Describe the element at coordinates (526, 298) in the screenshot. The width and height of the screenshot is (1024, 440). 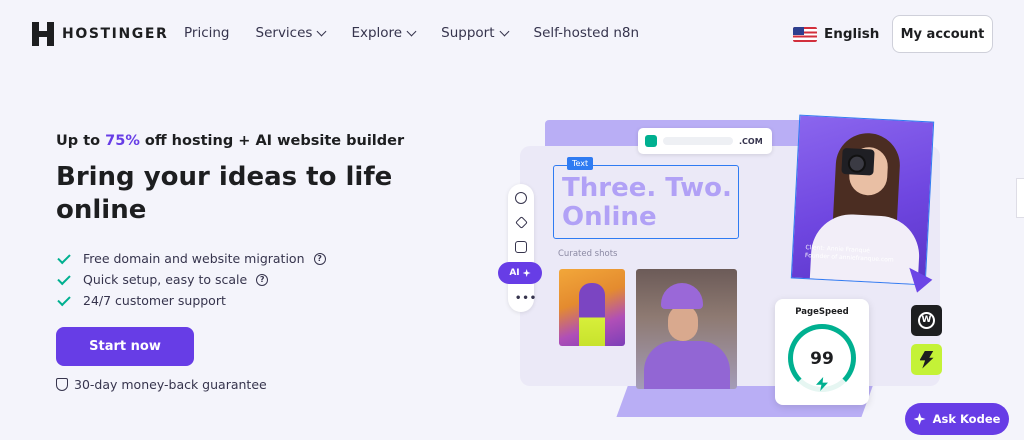
I see `more-icon: •••` at that location.